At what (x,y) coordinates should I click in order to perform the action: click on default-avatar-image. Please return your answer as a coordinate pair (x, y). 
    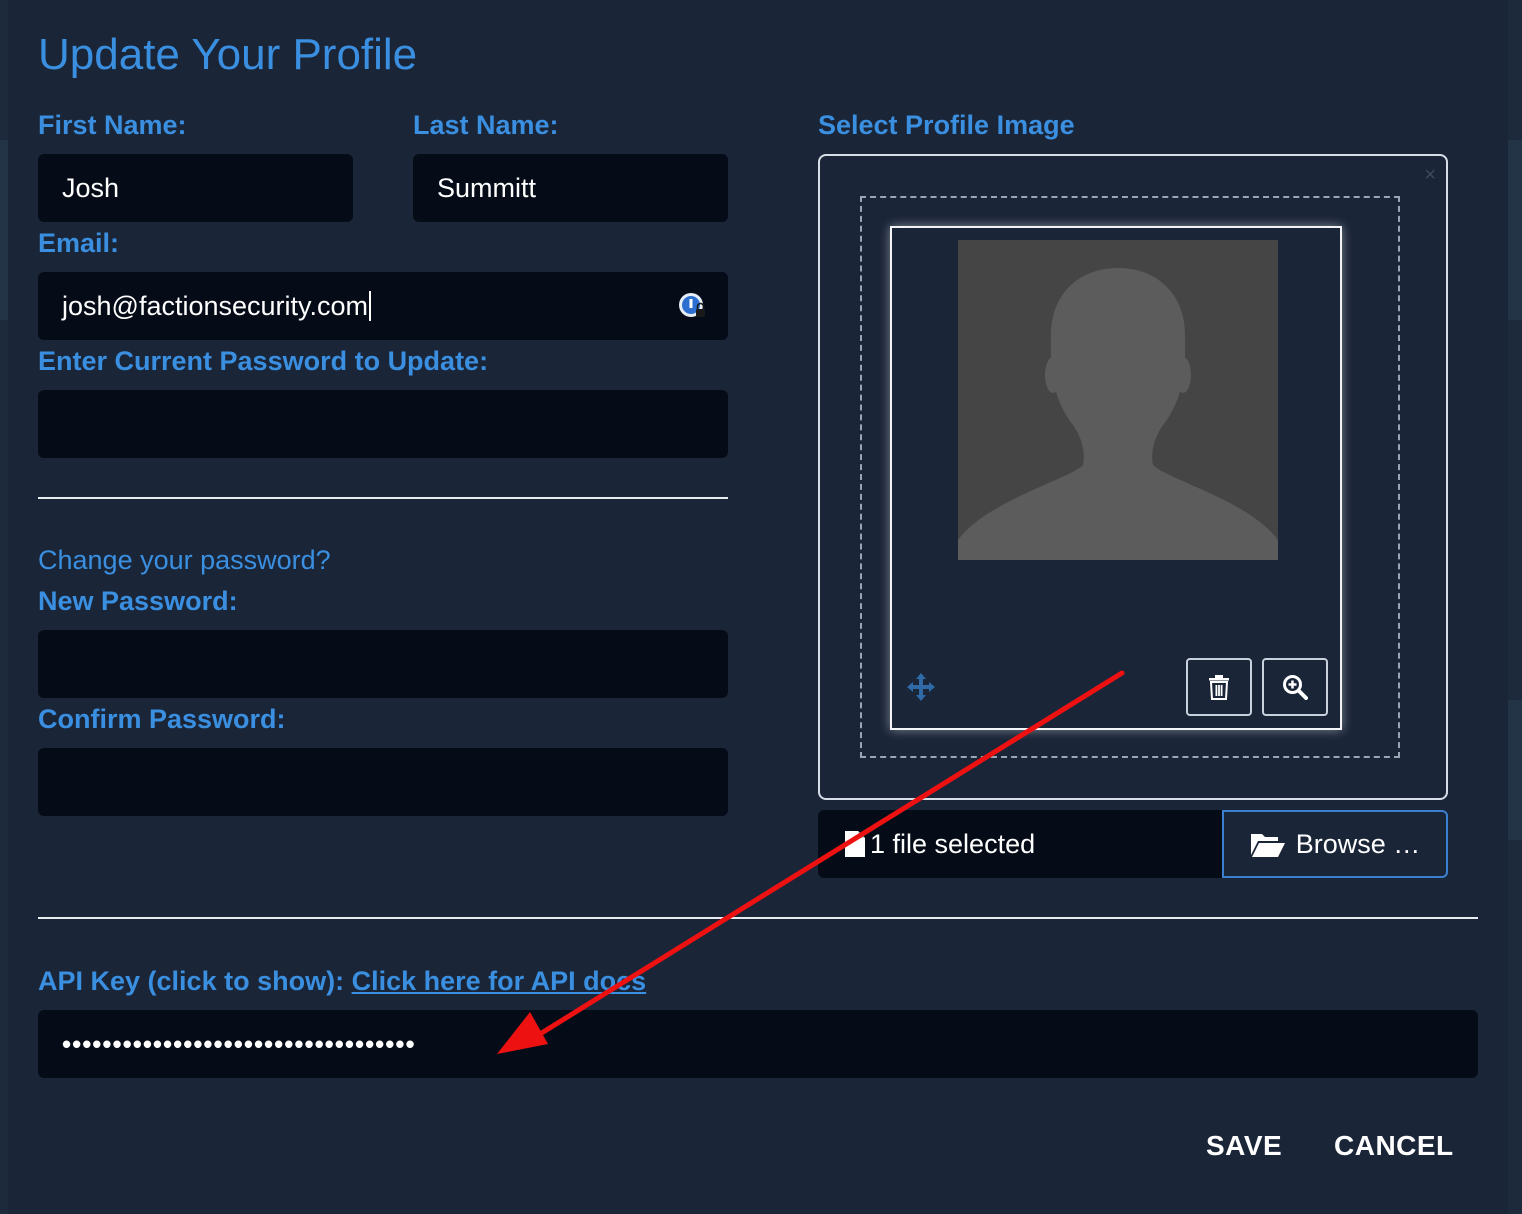
    Looking at the image, I should click on (1118, 400).